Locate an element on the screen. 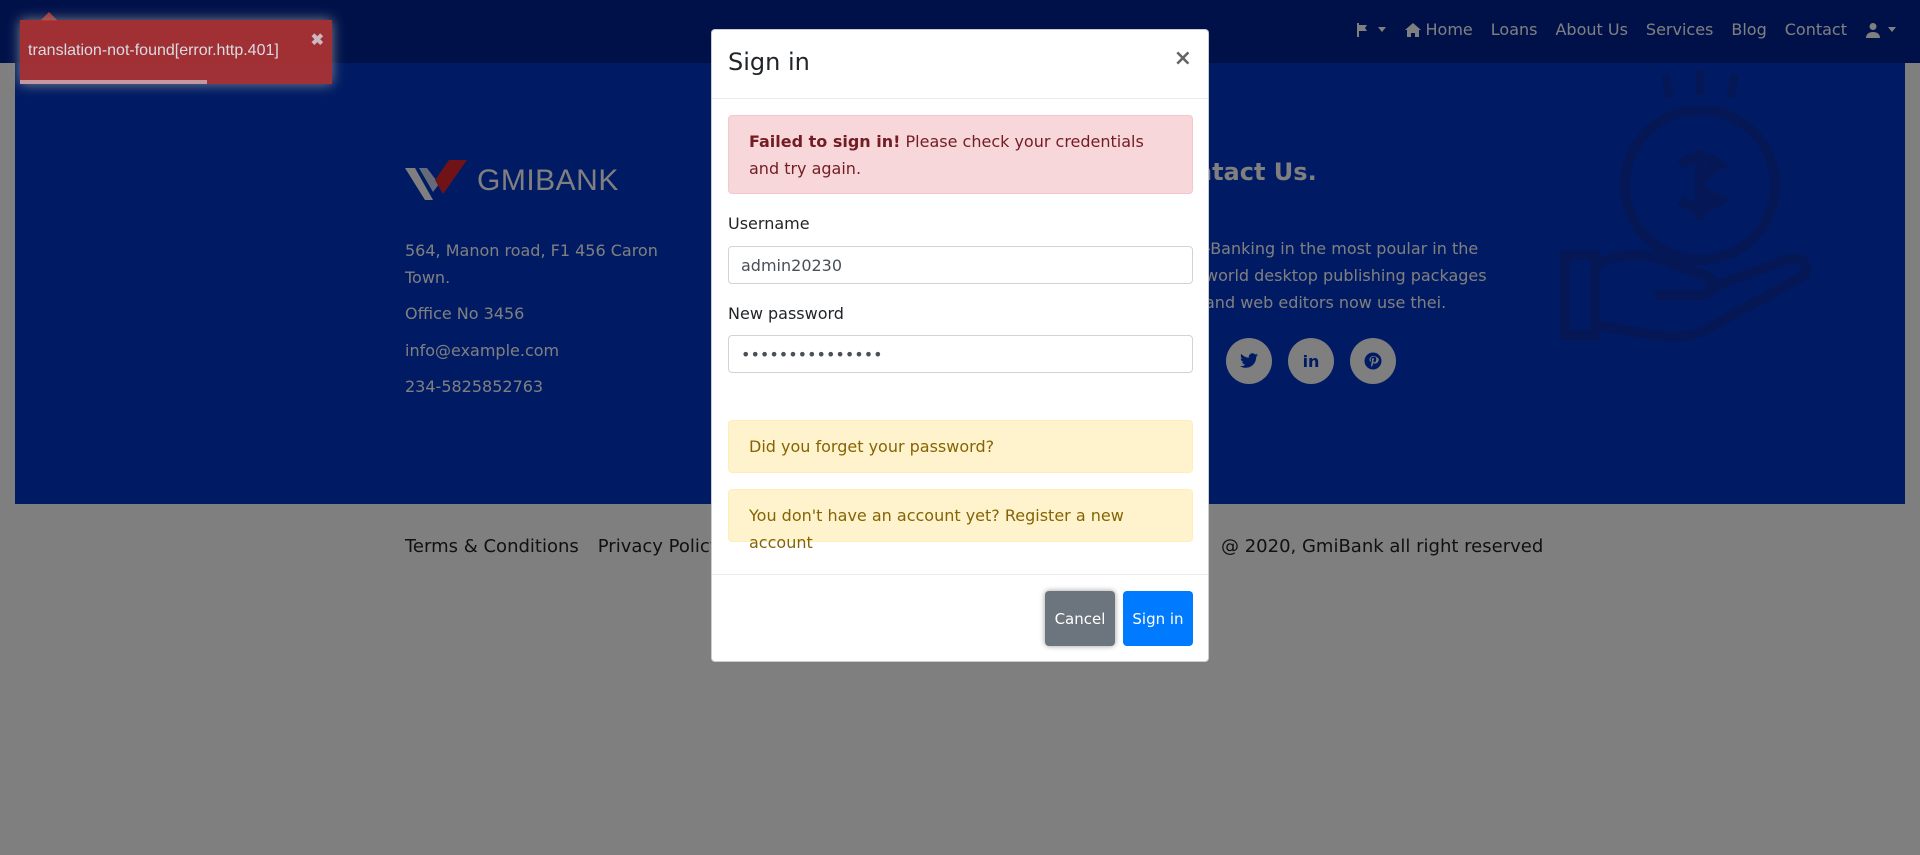  modal-close-icon: × is located at coordinates (1183, 58).